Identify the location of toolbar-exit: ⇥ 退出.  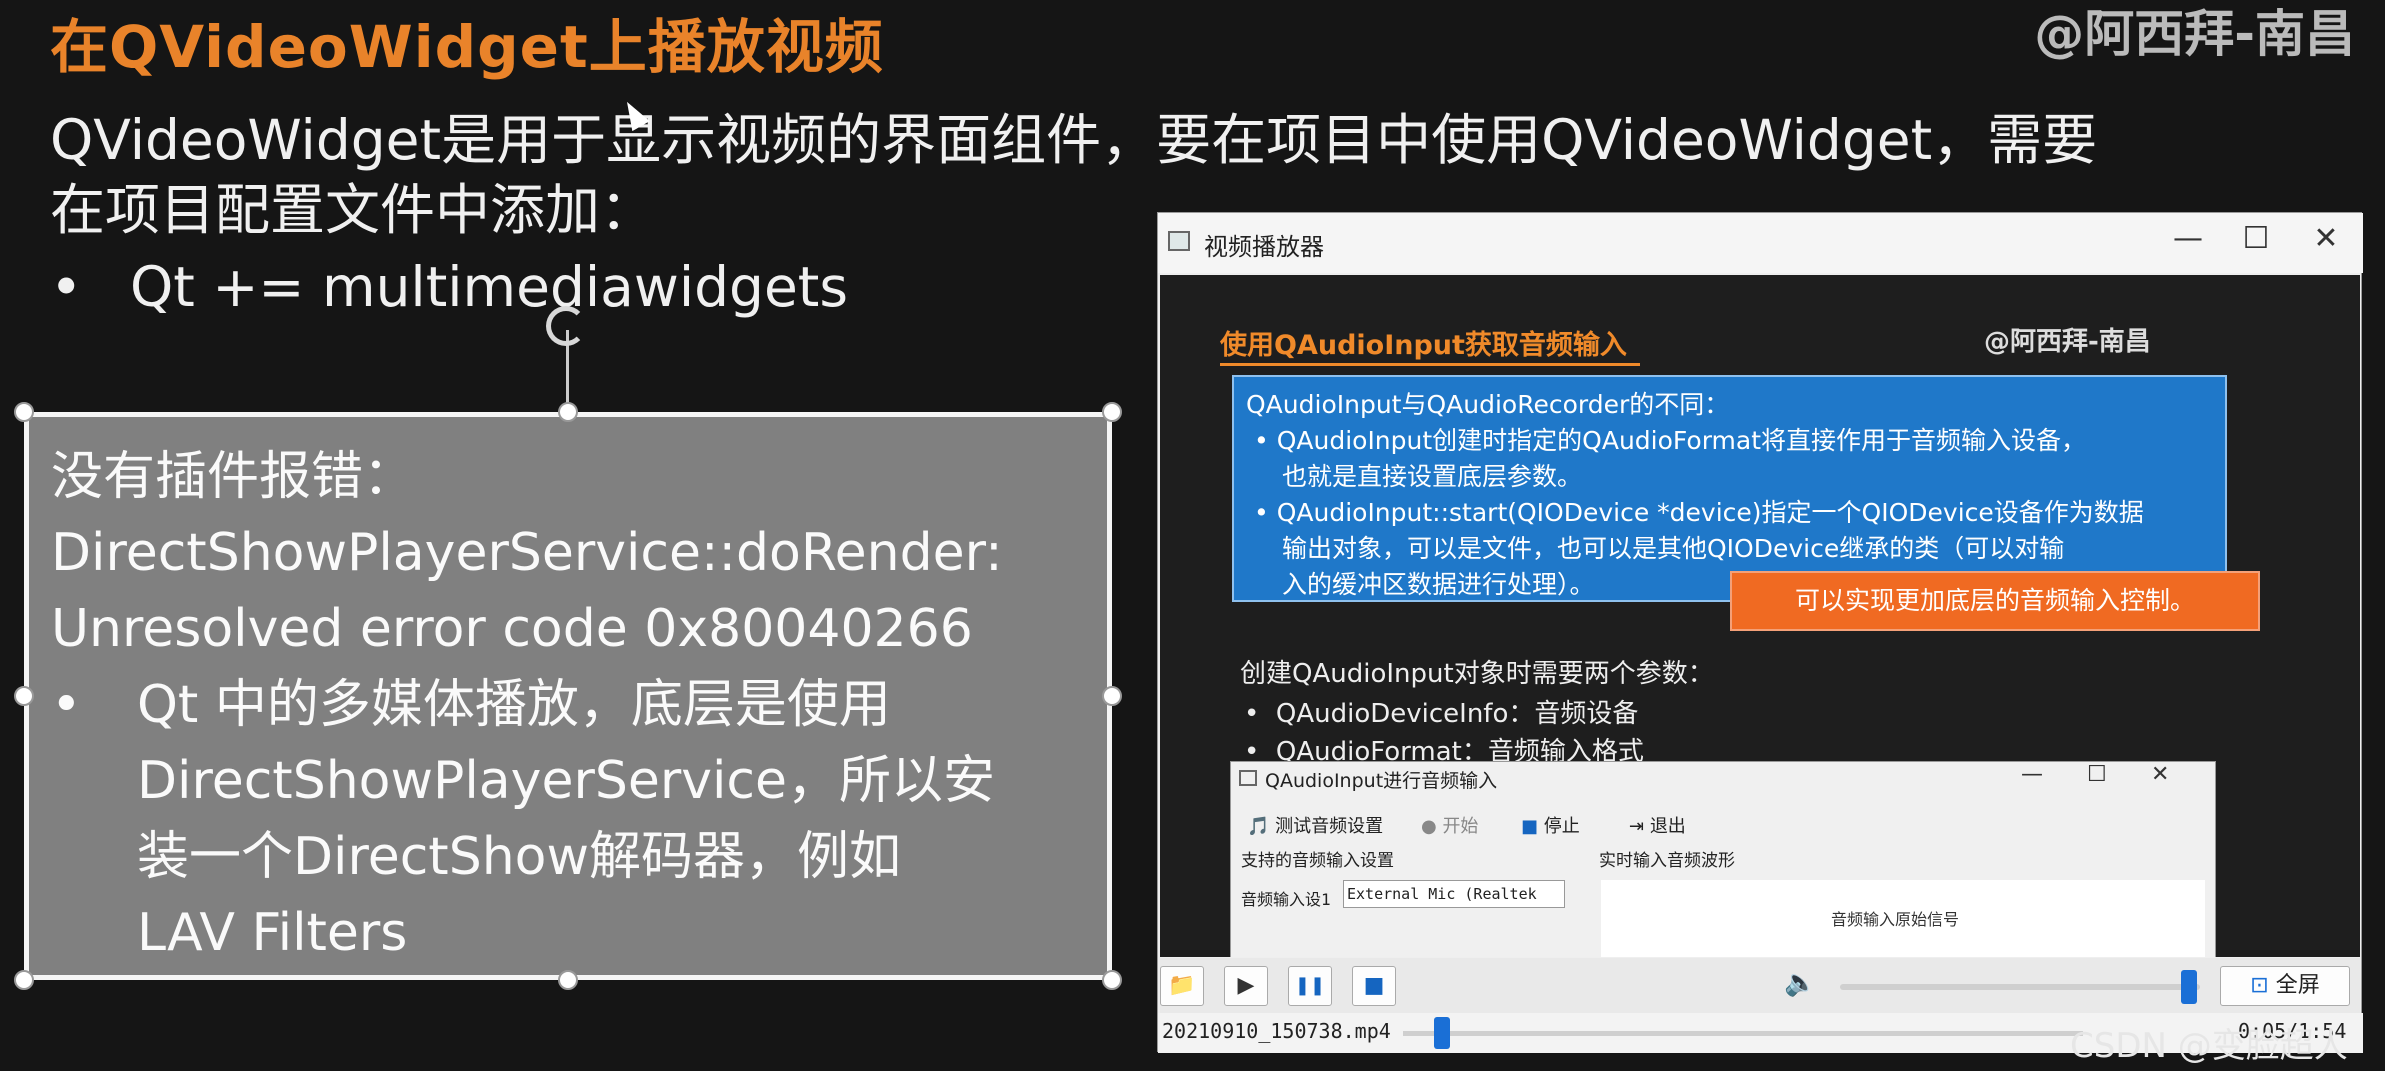
(1657, 826).